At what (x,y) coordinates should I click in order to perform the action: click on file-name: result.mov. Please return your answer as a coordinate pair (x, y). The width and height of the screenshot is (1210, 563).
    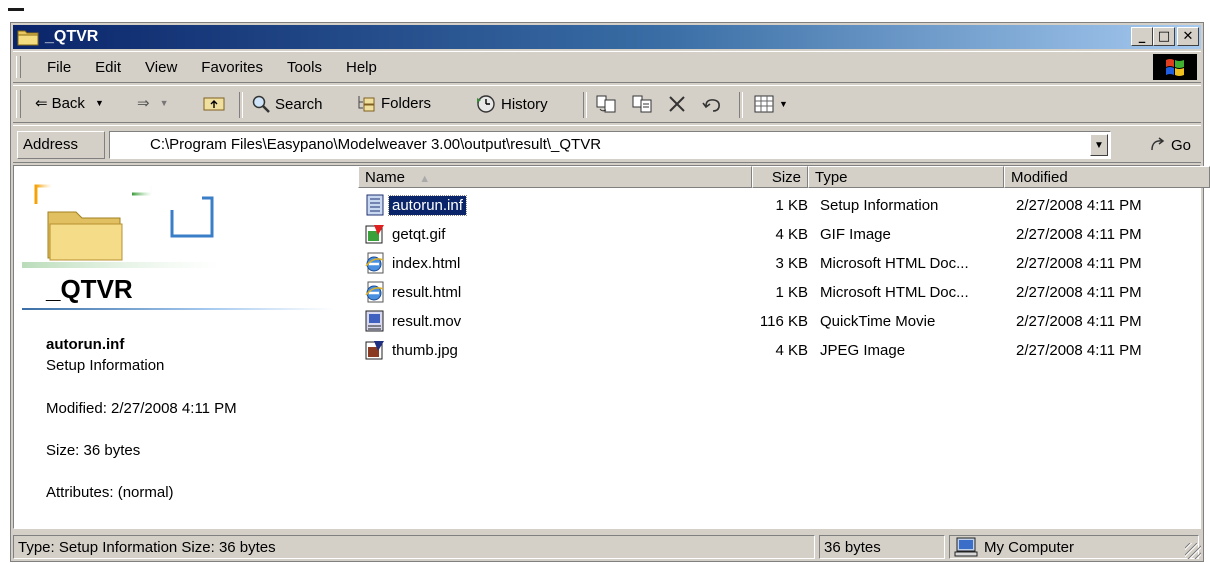
    Looking at the image, I should click on (427, 321).